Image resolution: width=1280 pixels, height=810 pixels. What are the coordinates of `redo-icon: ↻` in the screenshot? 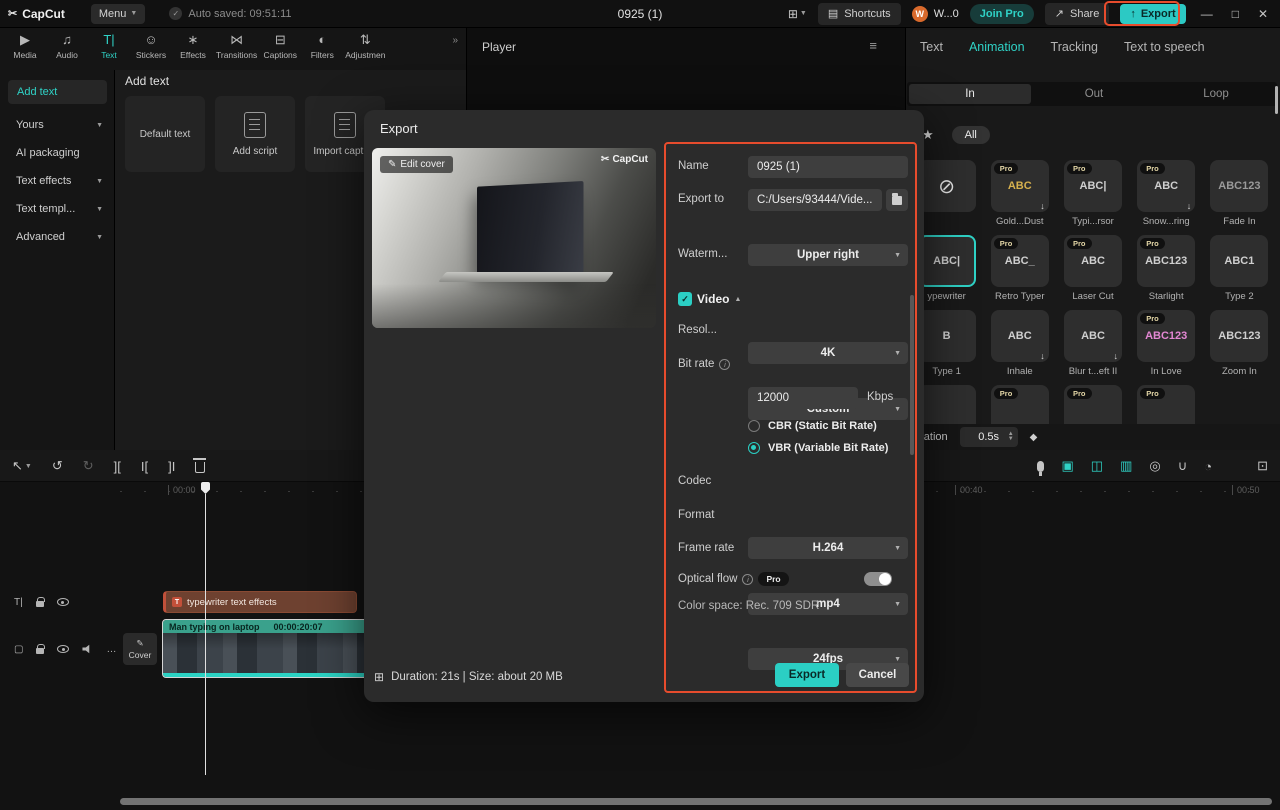 It's located at (88, 466).